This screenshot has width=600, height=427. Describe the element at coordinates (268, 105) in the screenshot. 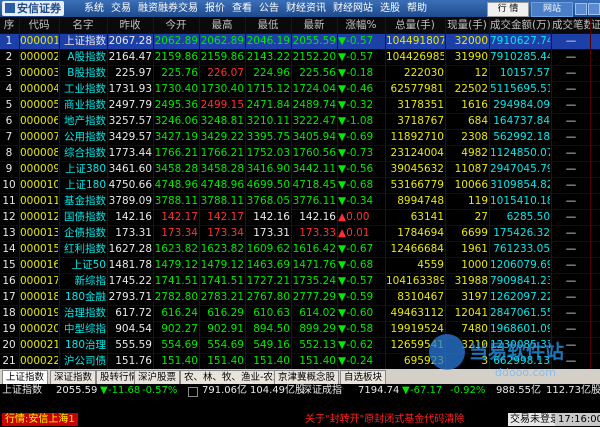

I see `cell: 2471.84` at that location.